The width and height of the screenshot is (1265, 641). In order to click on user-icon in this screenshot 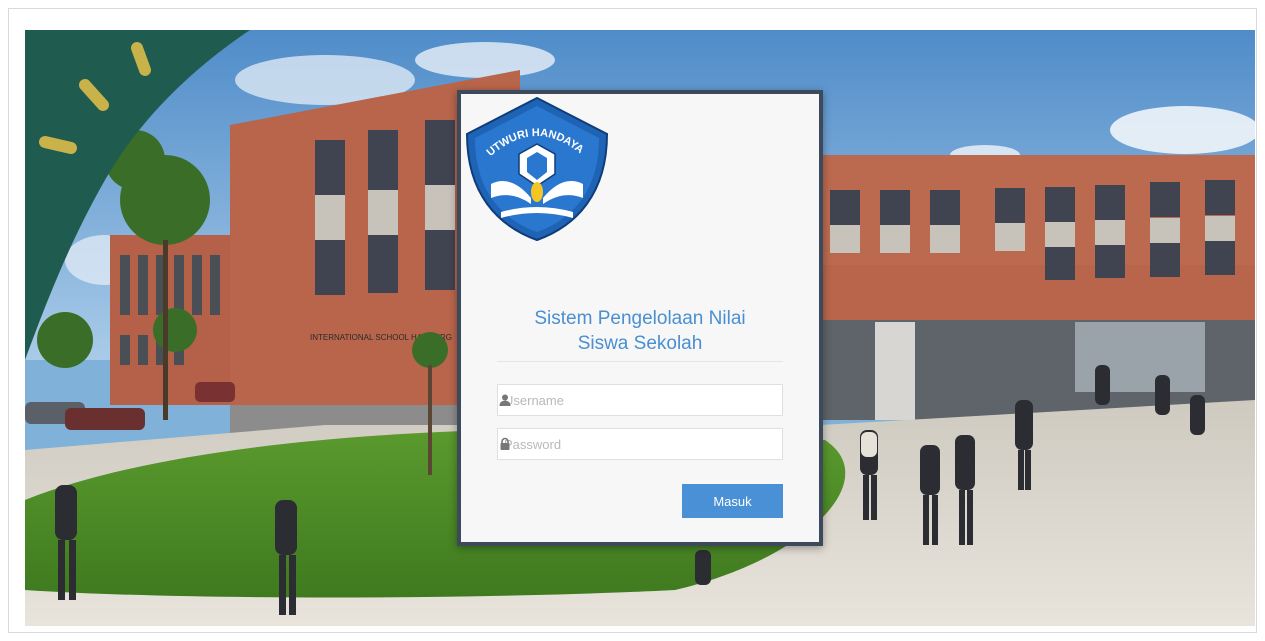, I will do `click(505, 400)`.